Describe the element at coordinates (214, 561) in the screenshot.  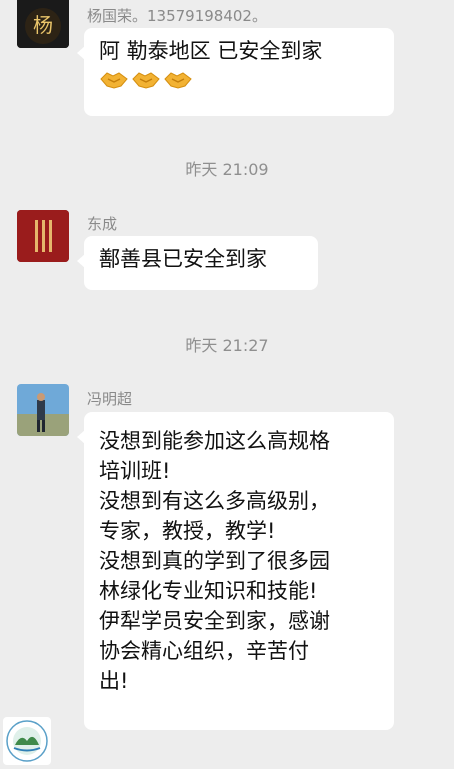
I see `message-line: 没想到真的学到了很多园` at that location.